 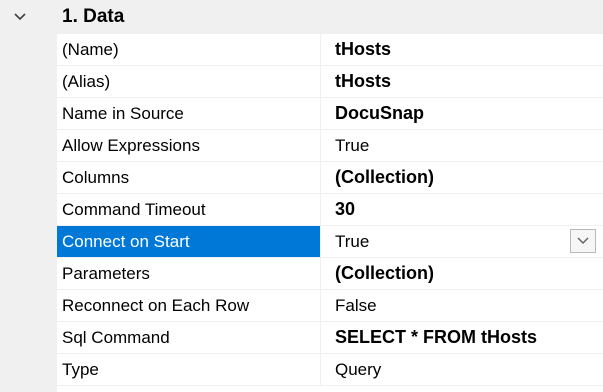 What do you see at coordinates (189, 145) in the screenshot?
I see `property-name: Allow Expressions` at bounding box center [189, 145].